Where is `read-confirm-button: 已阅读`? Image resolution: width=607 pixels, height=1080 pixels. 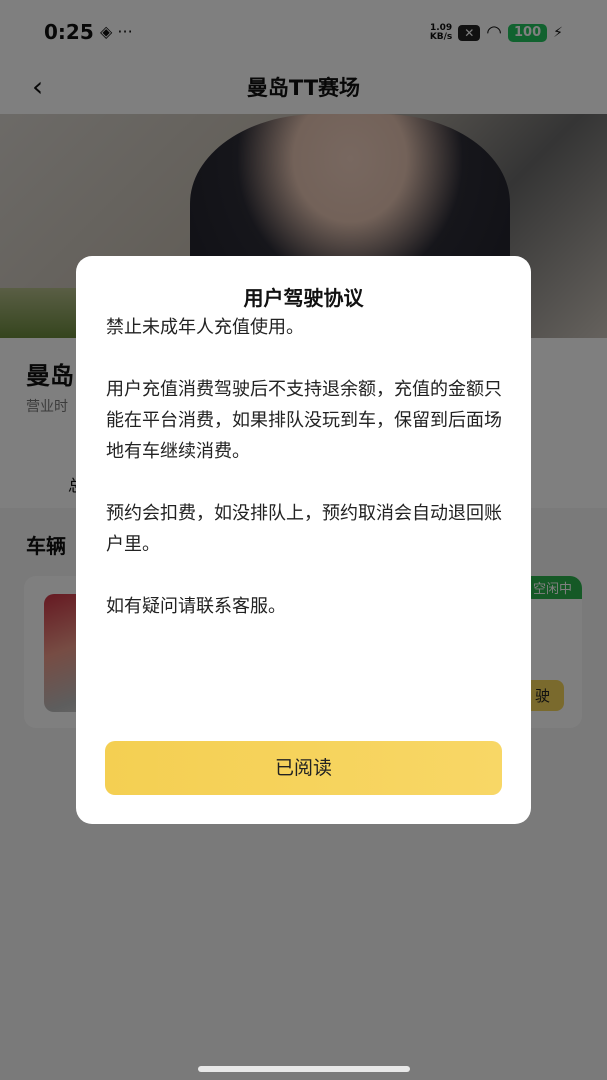
read-confirm-button: 已阅读 is located at coordinates (303, 768).